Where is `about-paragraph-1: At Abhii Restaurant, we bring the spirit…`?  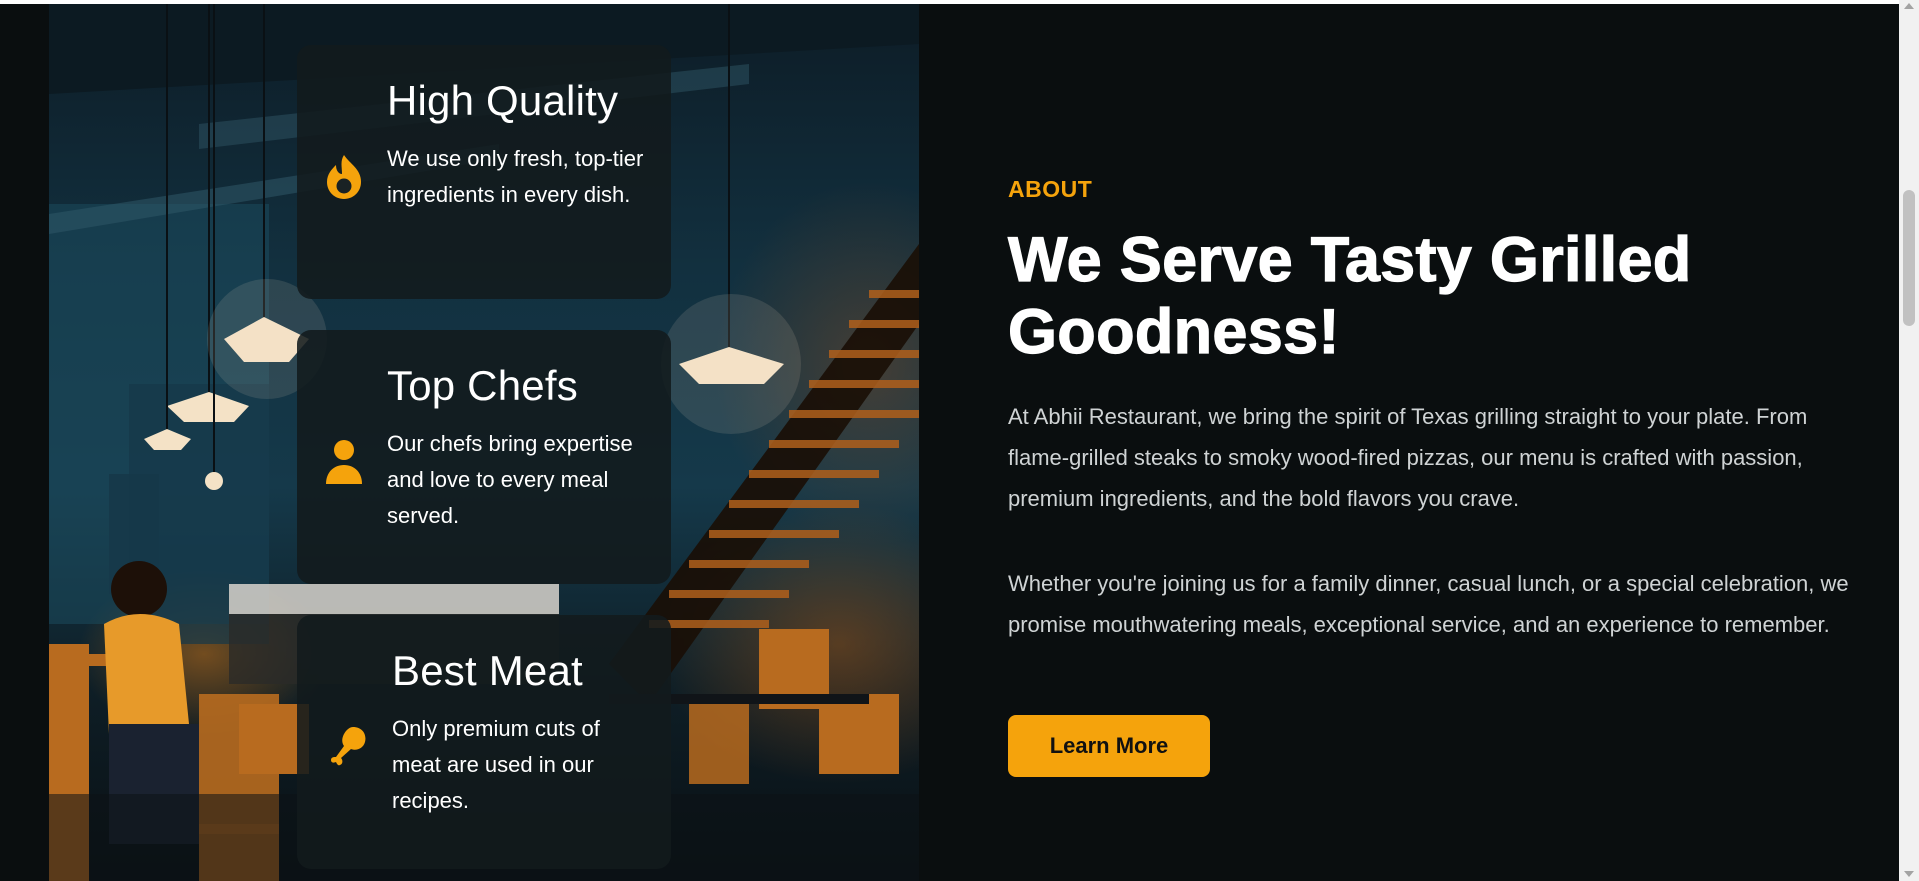 about-paragraph-1: At Abhii Restaurant, we bring the spirit… is located at coordinates (1408, 457).